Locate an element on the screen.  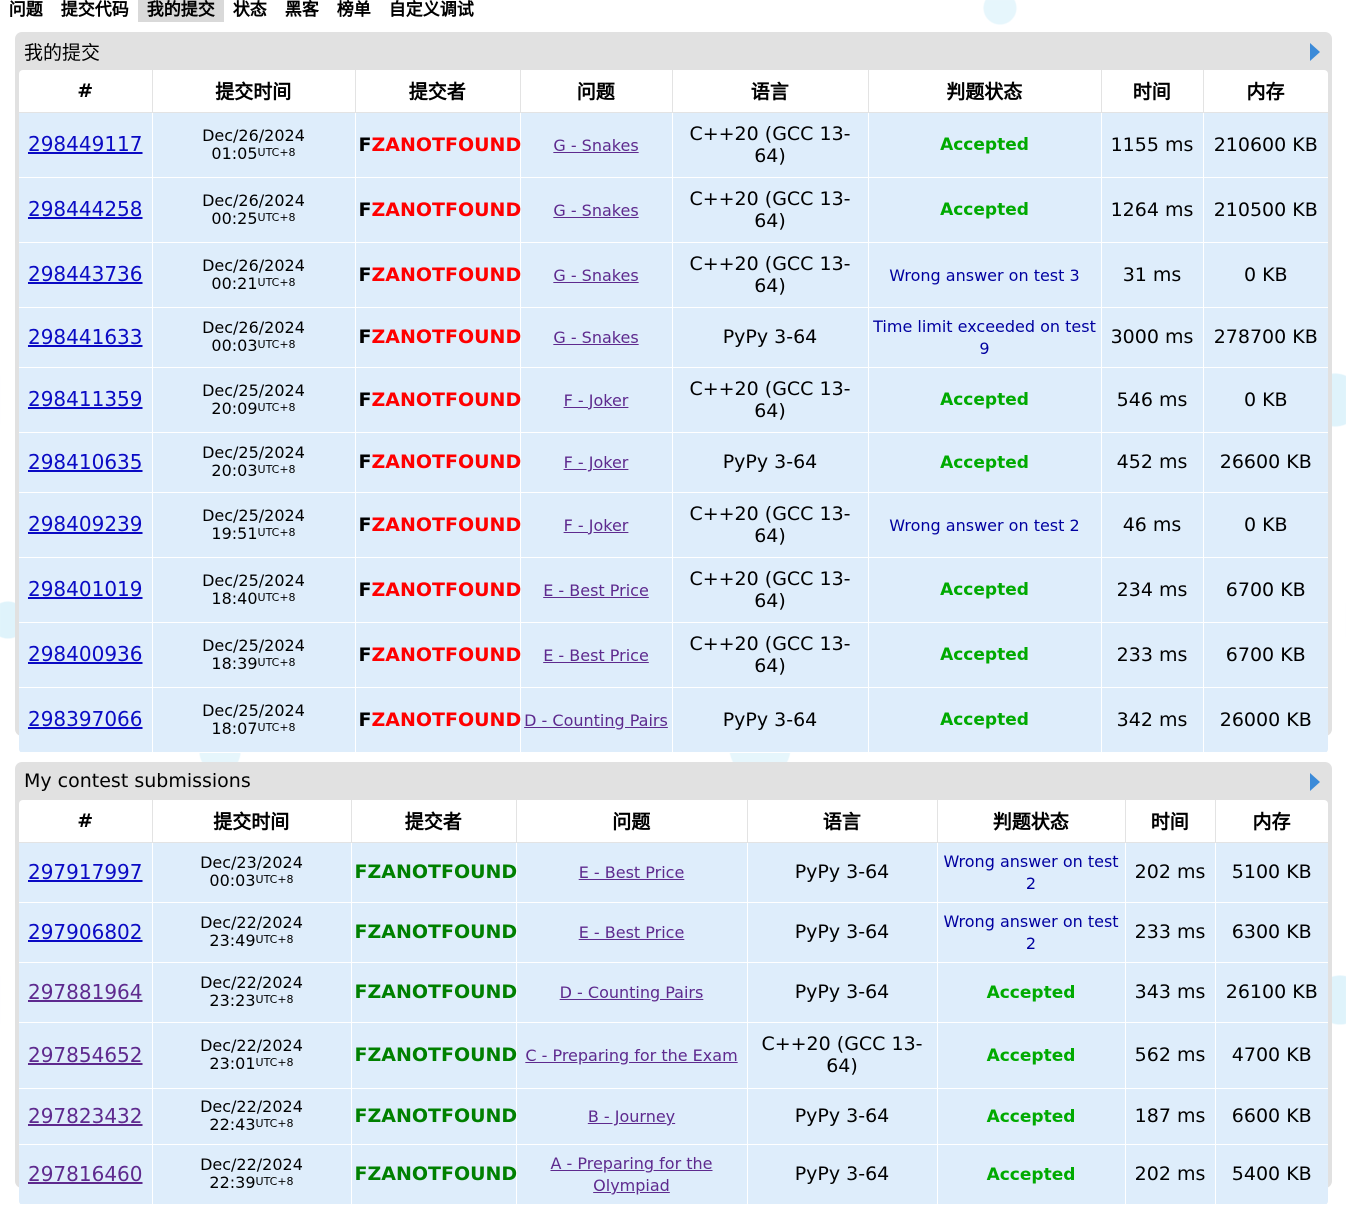
verdict-cell: Wrong answer on test 2 is located at coordinates (985, 525).